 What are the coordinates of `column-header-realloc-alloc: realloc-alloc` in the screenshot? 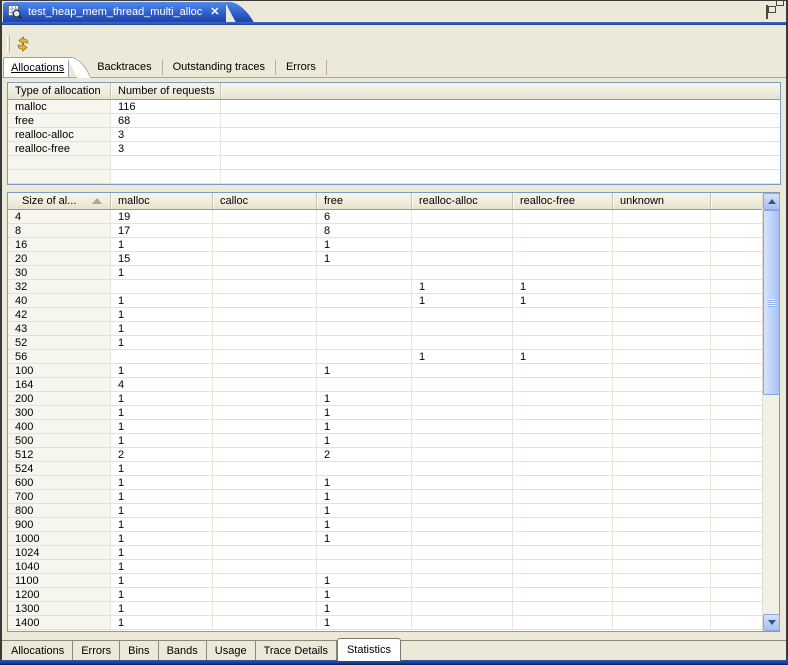 It's located at (462, 201).